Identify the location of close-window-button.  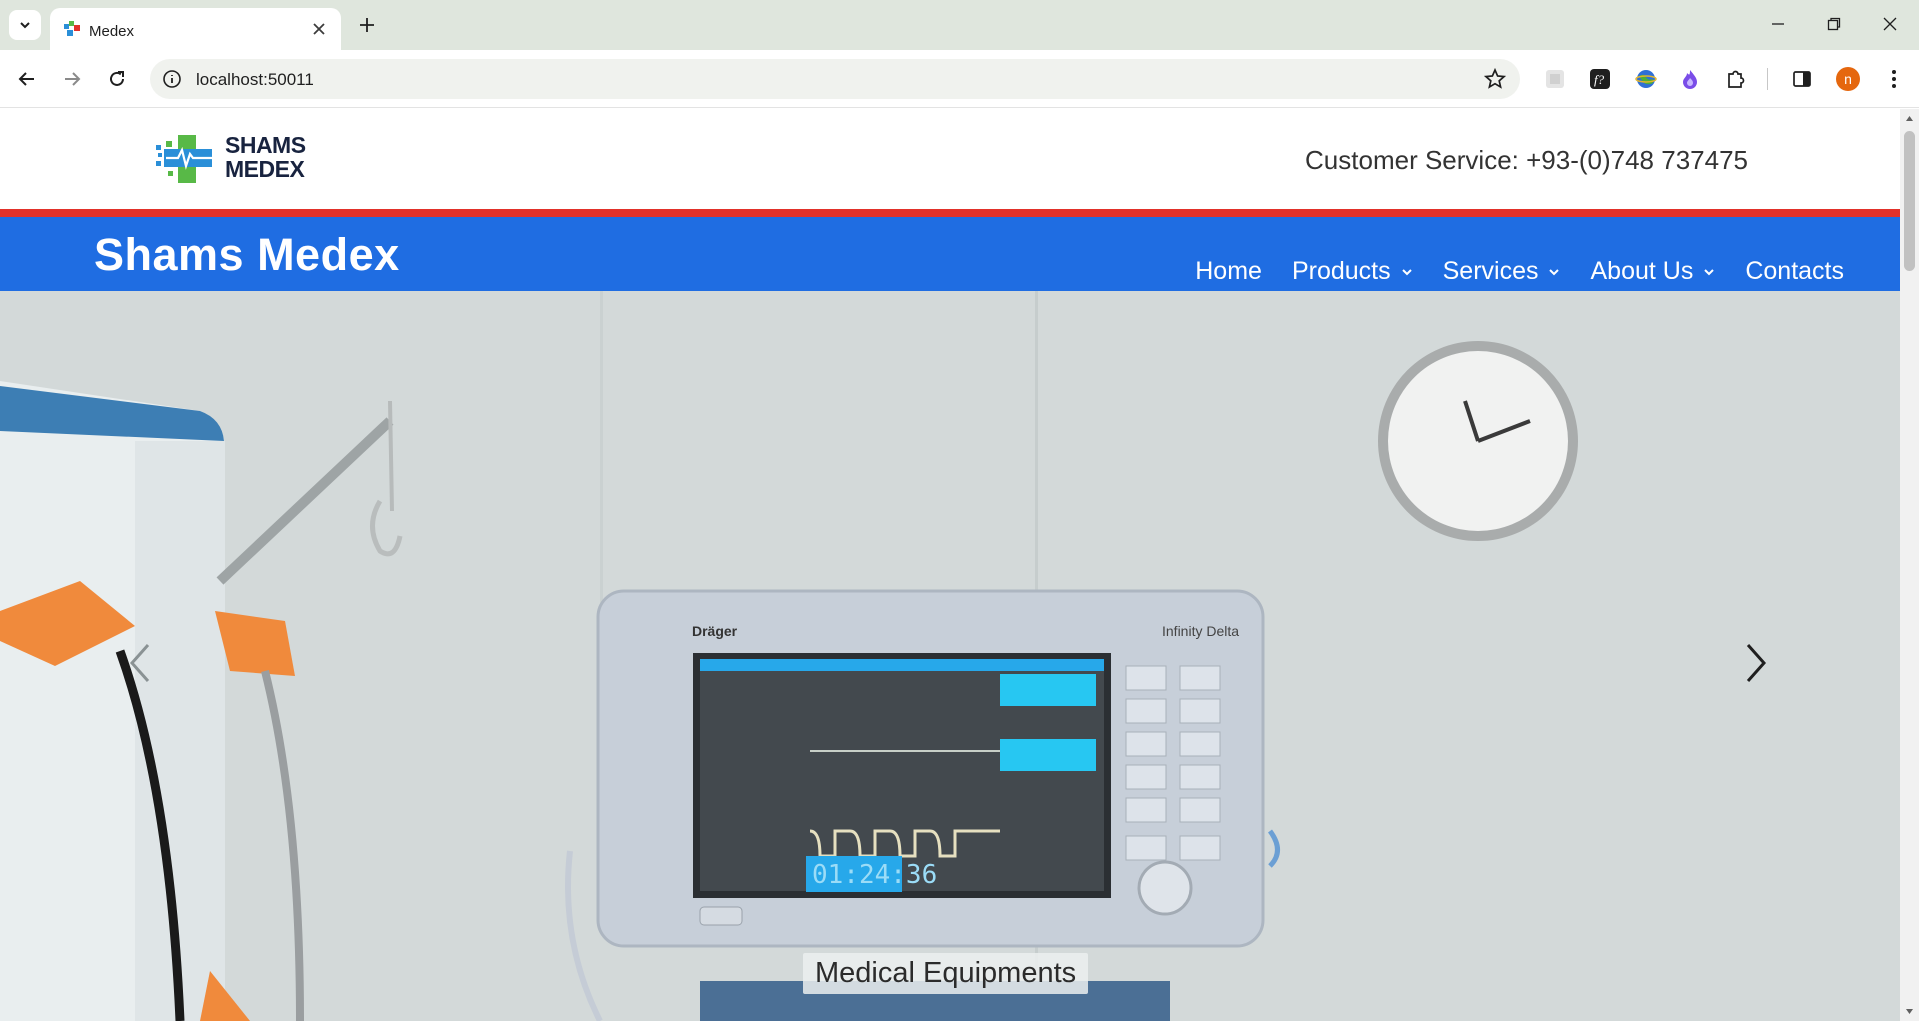
(1890, 24).